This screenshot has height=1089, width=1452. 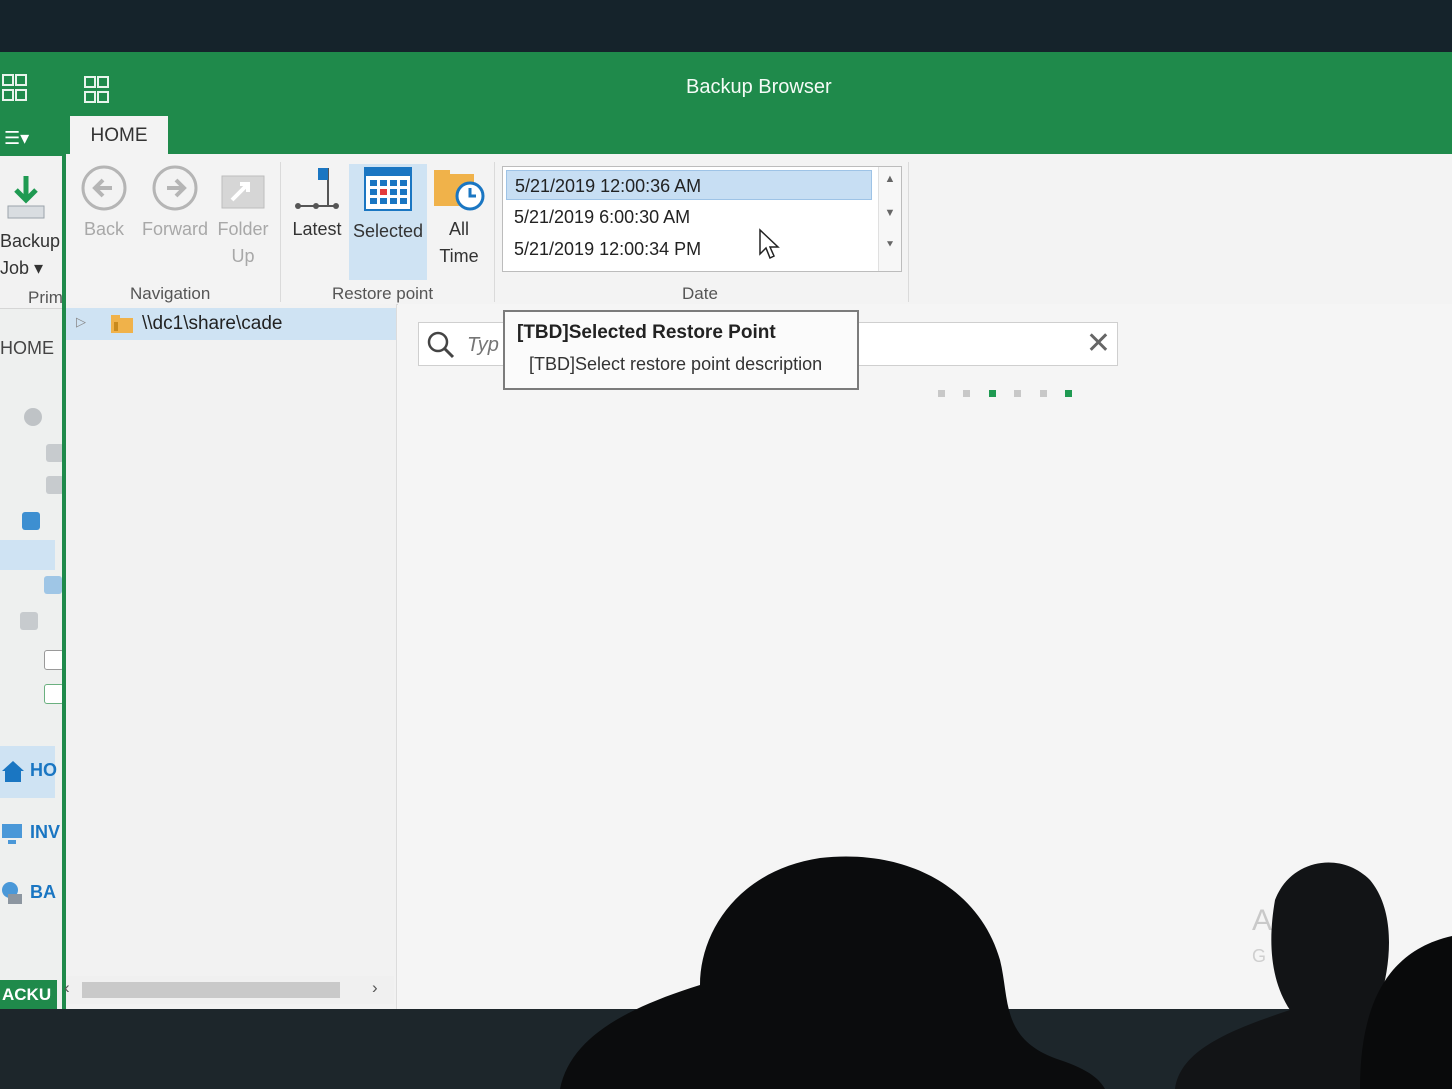 I want to click on tooltip-description: [TBD]Select restore point description, so click(x=676, y=364).